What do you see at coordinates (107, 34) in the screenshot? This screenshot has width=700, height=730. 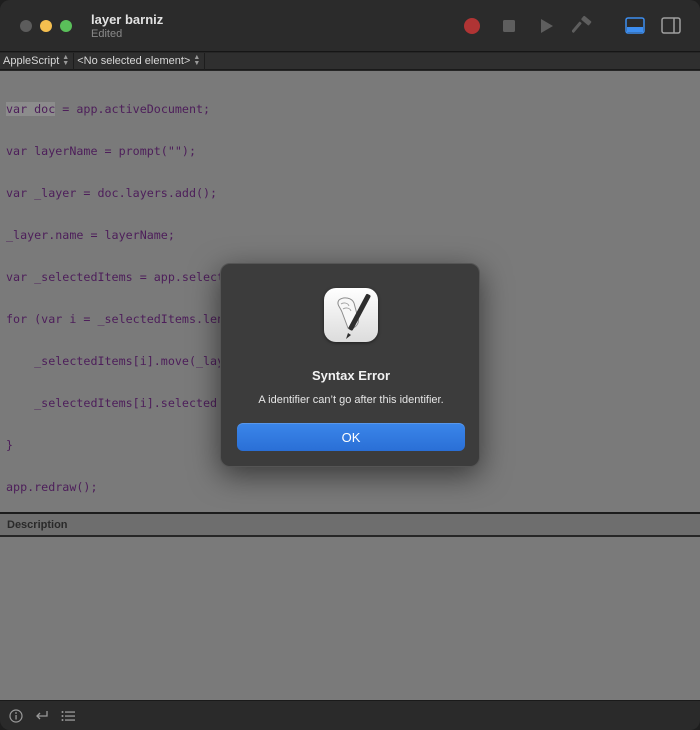 I see `document-status: Edited` at bounding box center [107, 34].